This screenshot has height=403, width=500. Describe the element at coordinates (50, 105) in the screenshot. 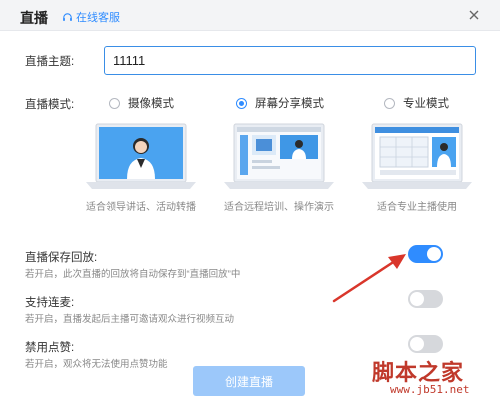

I see `mode-label: 直播模式:` at that location.